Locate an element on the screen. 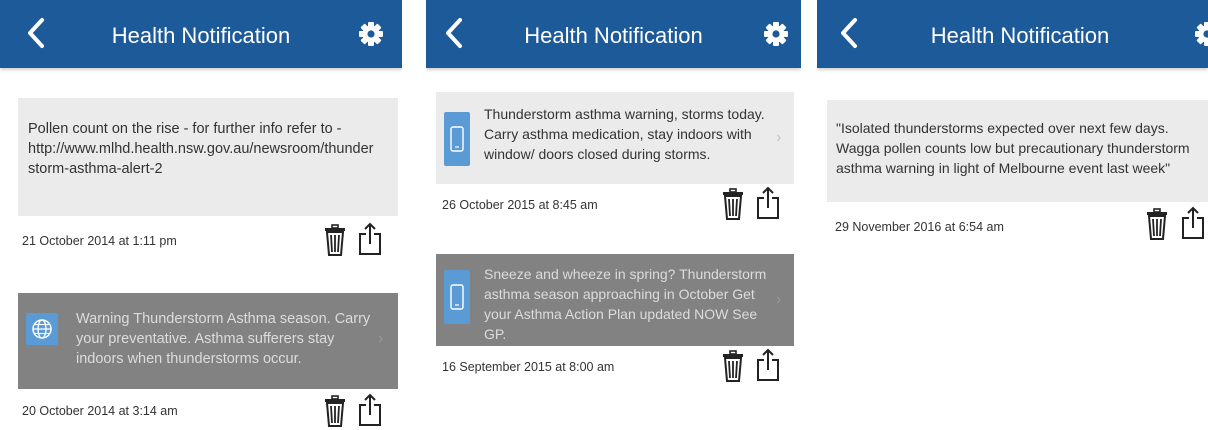 The image size is (1208, 430). notification-date: 21 October 2014 at 1:11 pm is located at coordinates (99, 241).